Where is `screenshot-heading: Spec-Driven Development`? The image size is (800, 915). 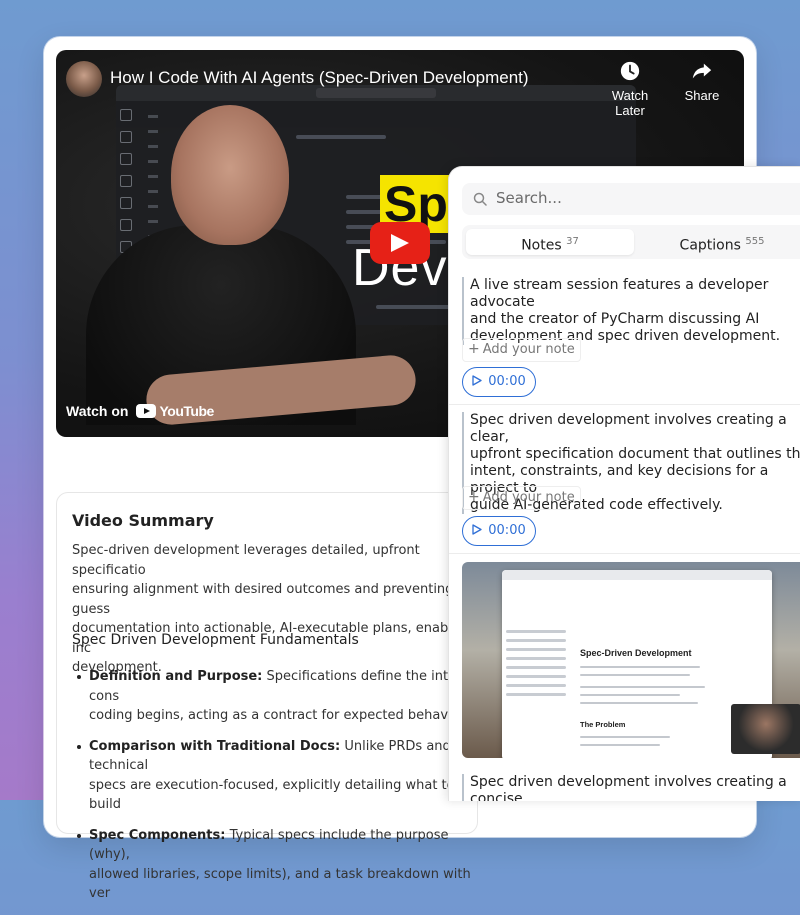
screenshot-heading: Spec-Driven Development is located at coordinates (636, 653).